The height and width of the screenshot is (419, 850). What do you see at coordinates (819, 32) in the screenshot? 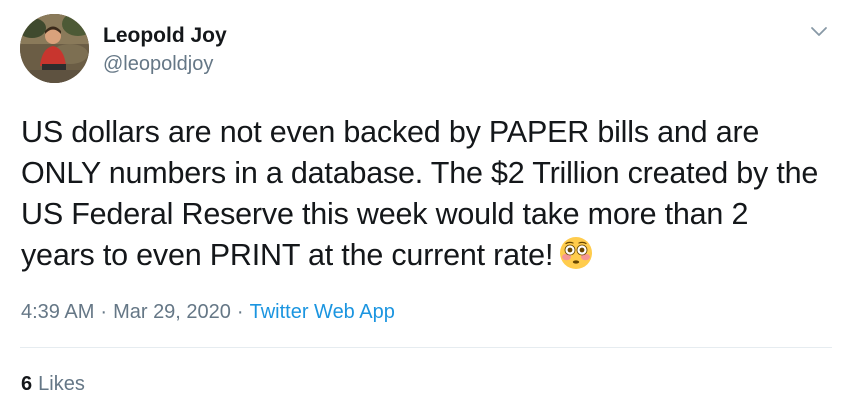
I see `chevron-down-icon` at bounding box center [819, 32].